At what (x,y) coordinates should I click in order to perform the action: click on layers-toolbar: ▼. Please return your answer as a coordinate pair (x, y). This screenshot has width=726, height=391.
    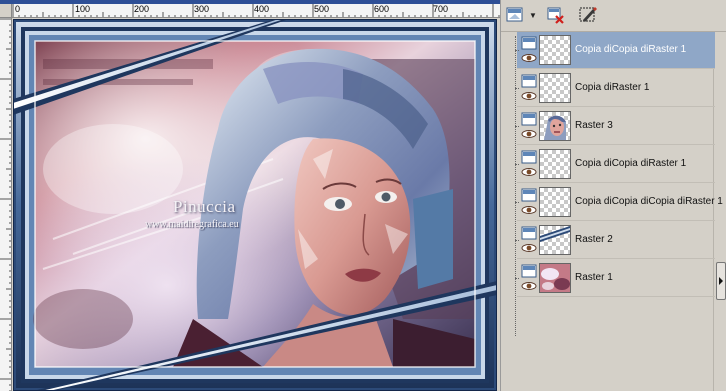
    Looking at the image, I should click on (613, 16).